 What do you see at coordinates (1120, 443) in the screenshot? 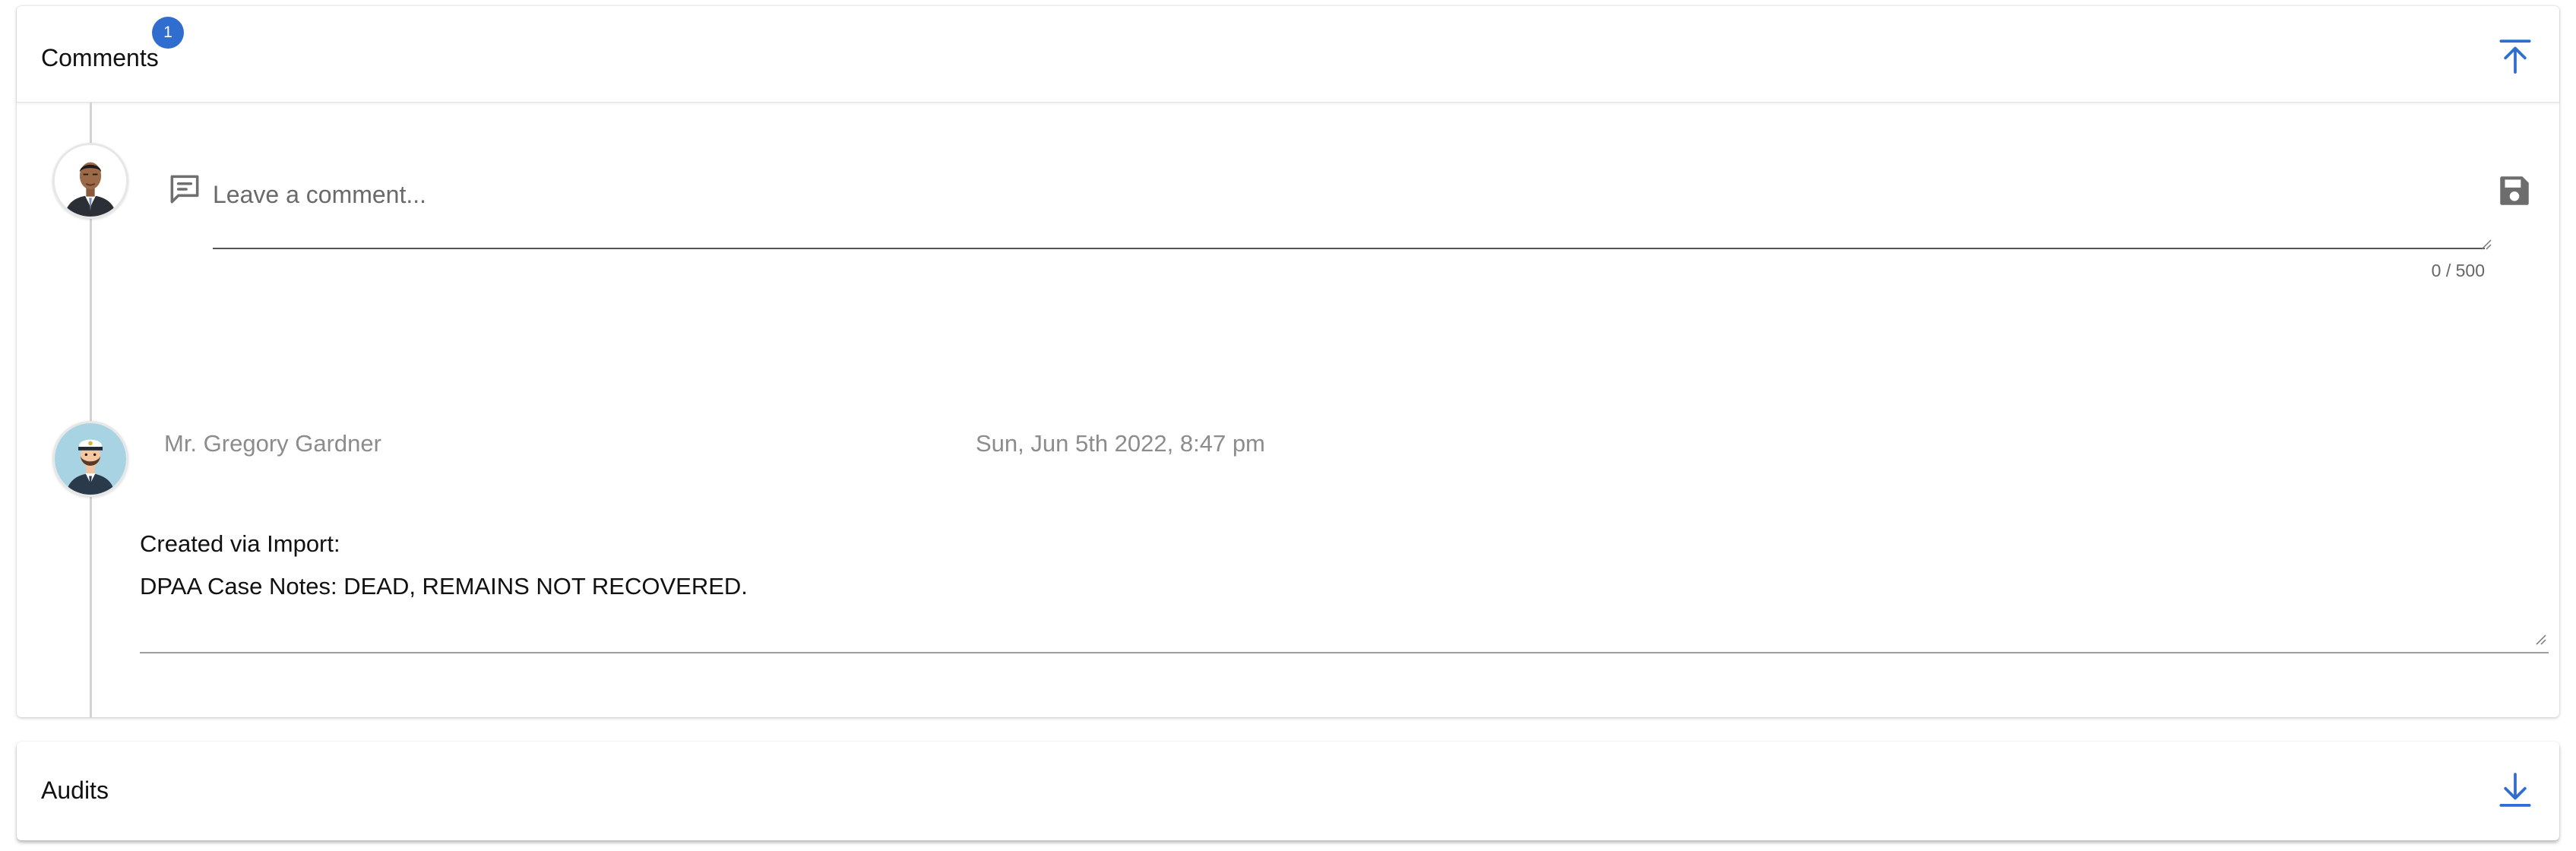
I see `comment-timestamp: Sun, Jun 5th 2022, 8:47 pm` at bounding box center [1120, 443].